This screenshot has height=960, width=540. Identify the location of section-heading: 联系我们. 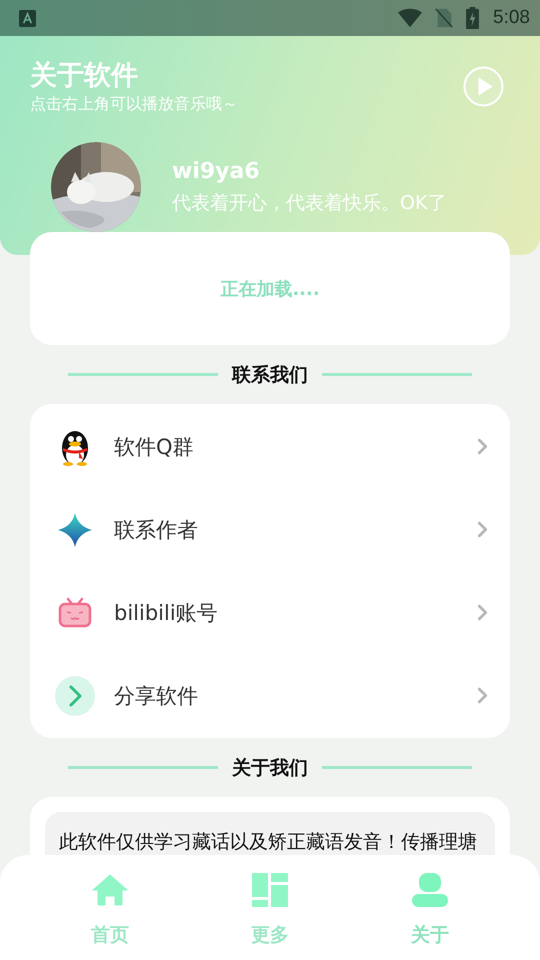
(270, 375).